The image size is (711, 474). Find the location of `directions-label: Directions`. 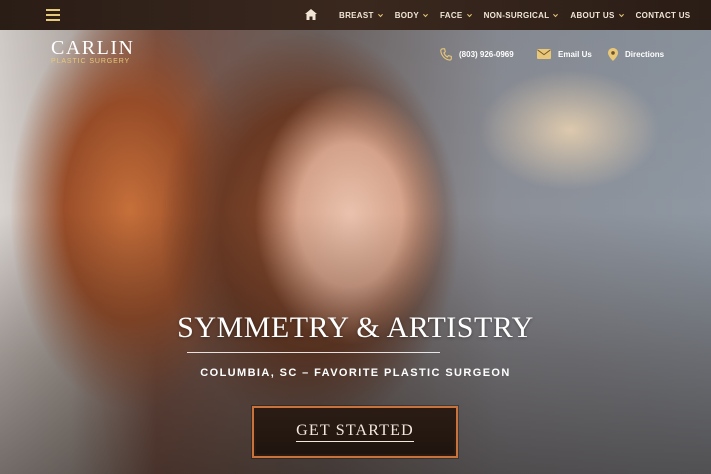

directions-label: Directions is located at coordinates (645, 54).